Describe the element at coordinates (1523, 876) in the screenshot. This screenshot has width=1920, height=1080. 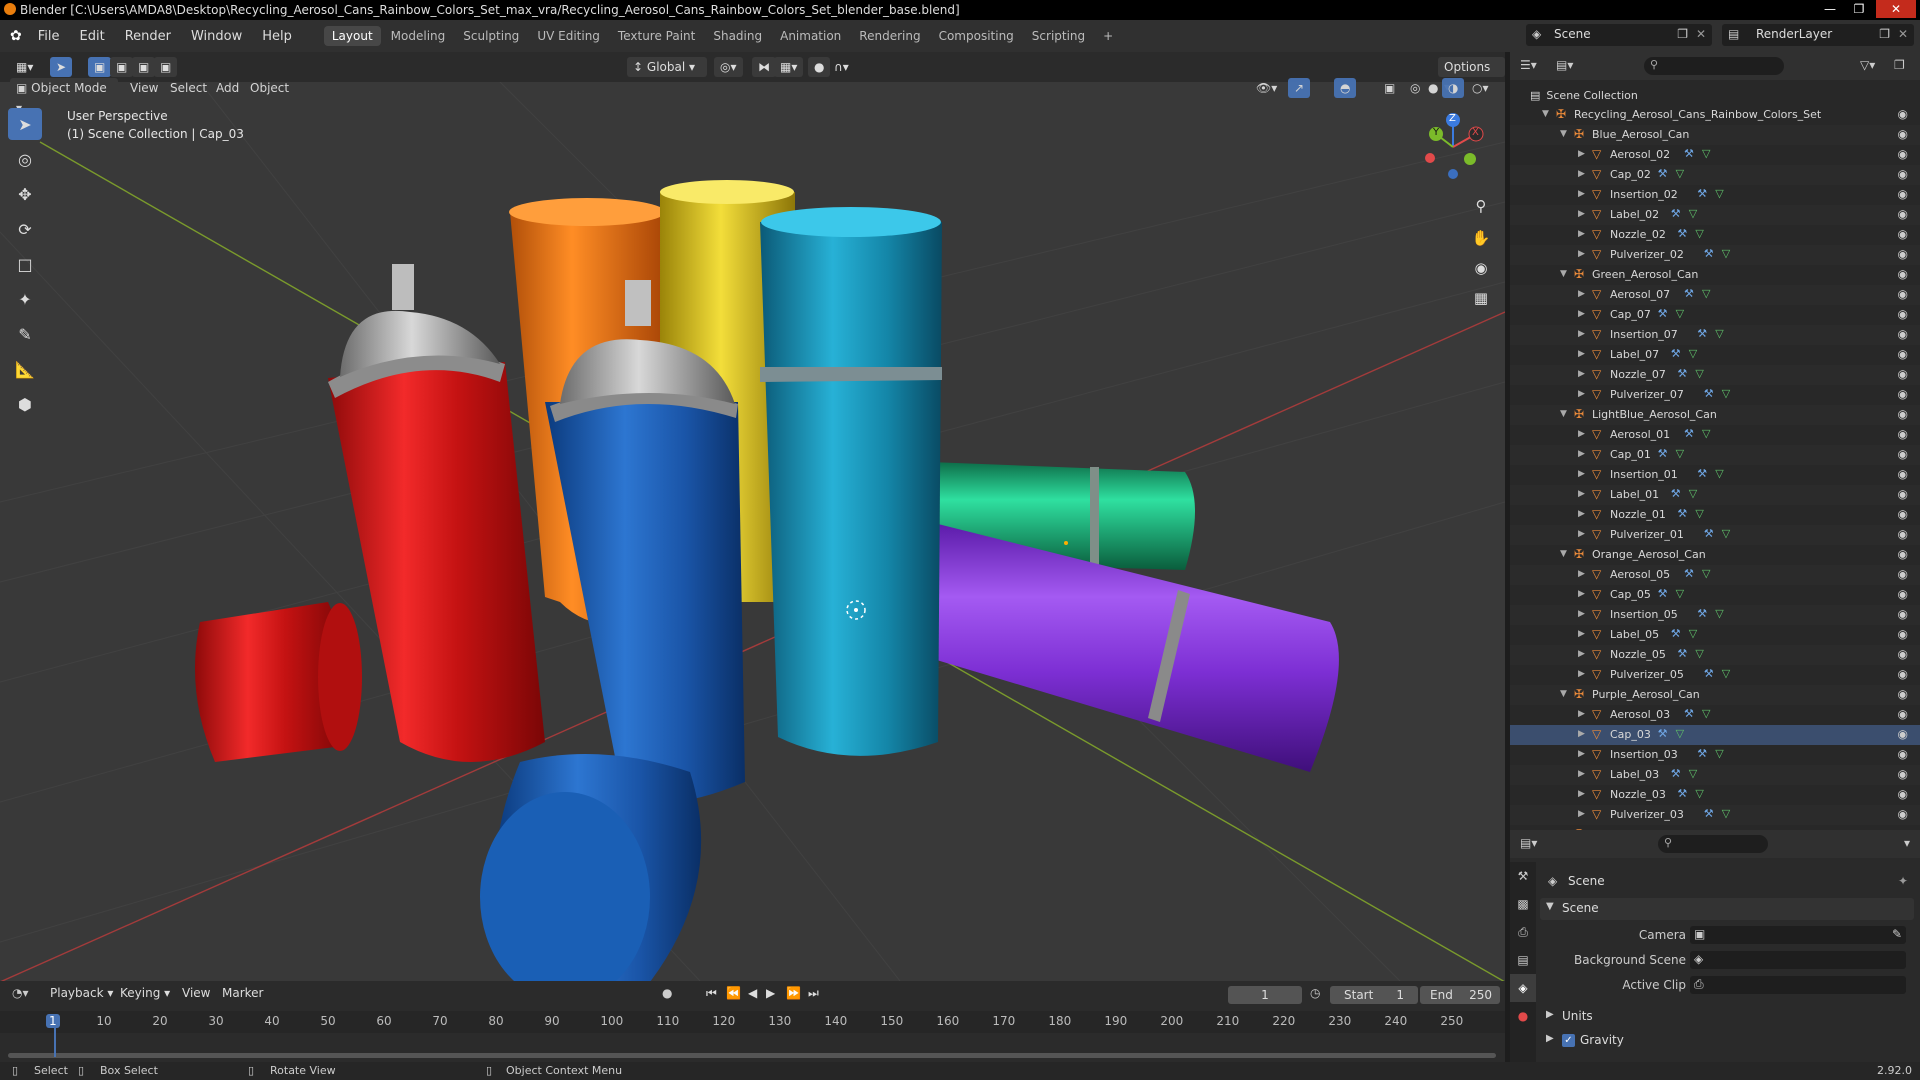
I see `tool-tab-icon: ⚒` at that location.